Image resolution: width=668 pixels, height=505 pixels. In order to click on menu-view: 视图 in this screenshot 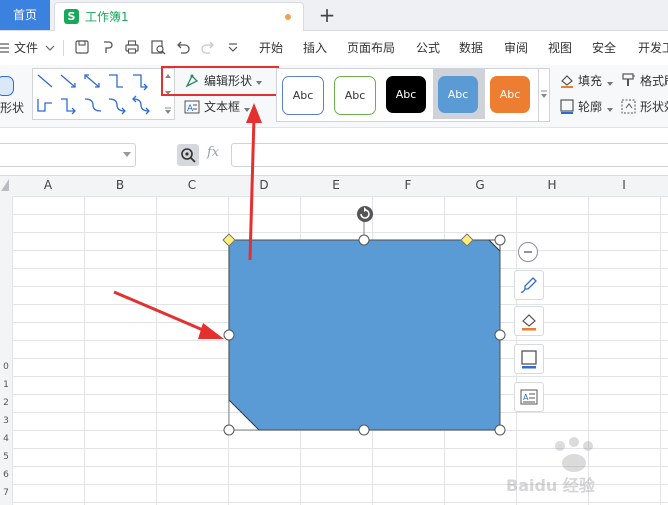, I will do `click(560, 48)`.